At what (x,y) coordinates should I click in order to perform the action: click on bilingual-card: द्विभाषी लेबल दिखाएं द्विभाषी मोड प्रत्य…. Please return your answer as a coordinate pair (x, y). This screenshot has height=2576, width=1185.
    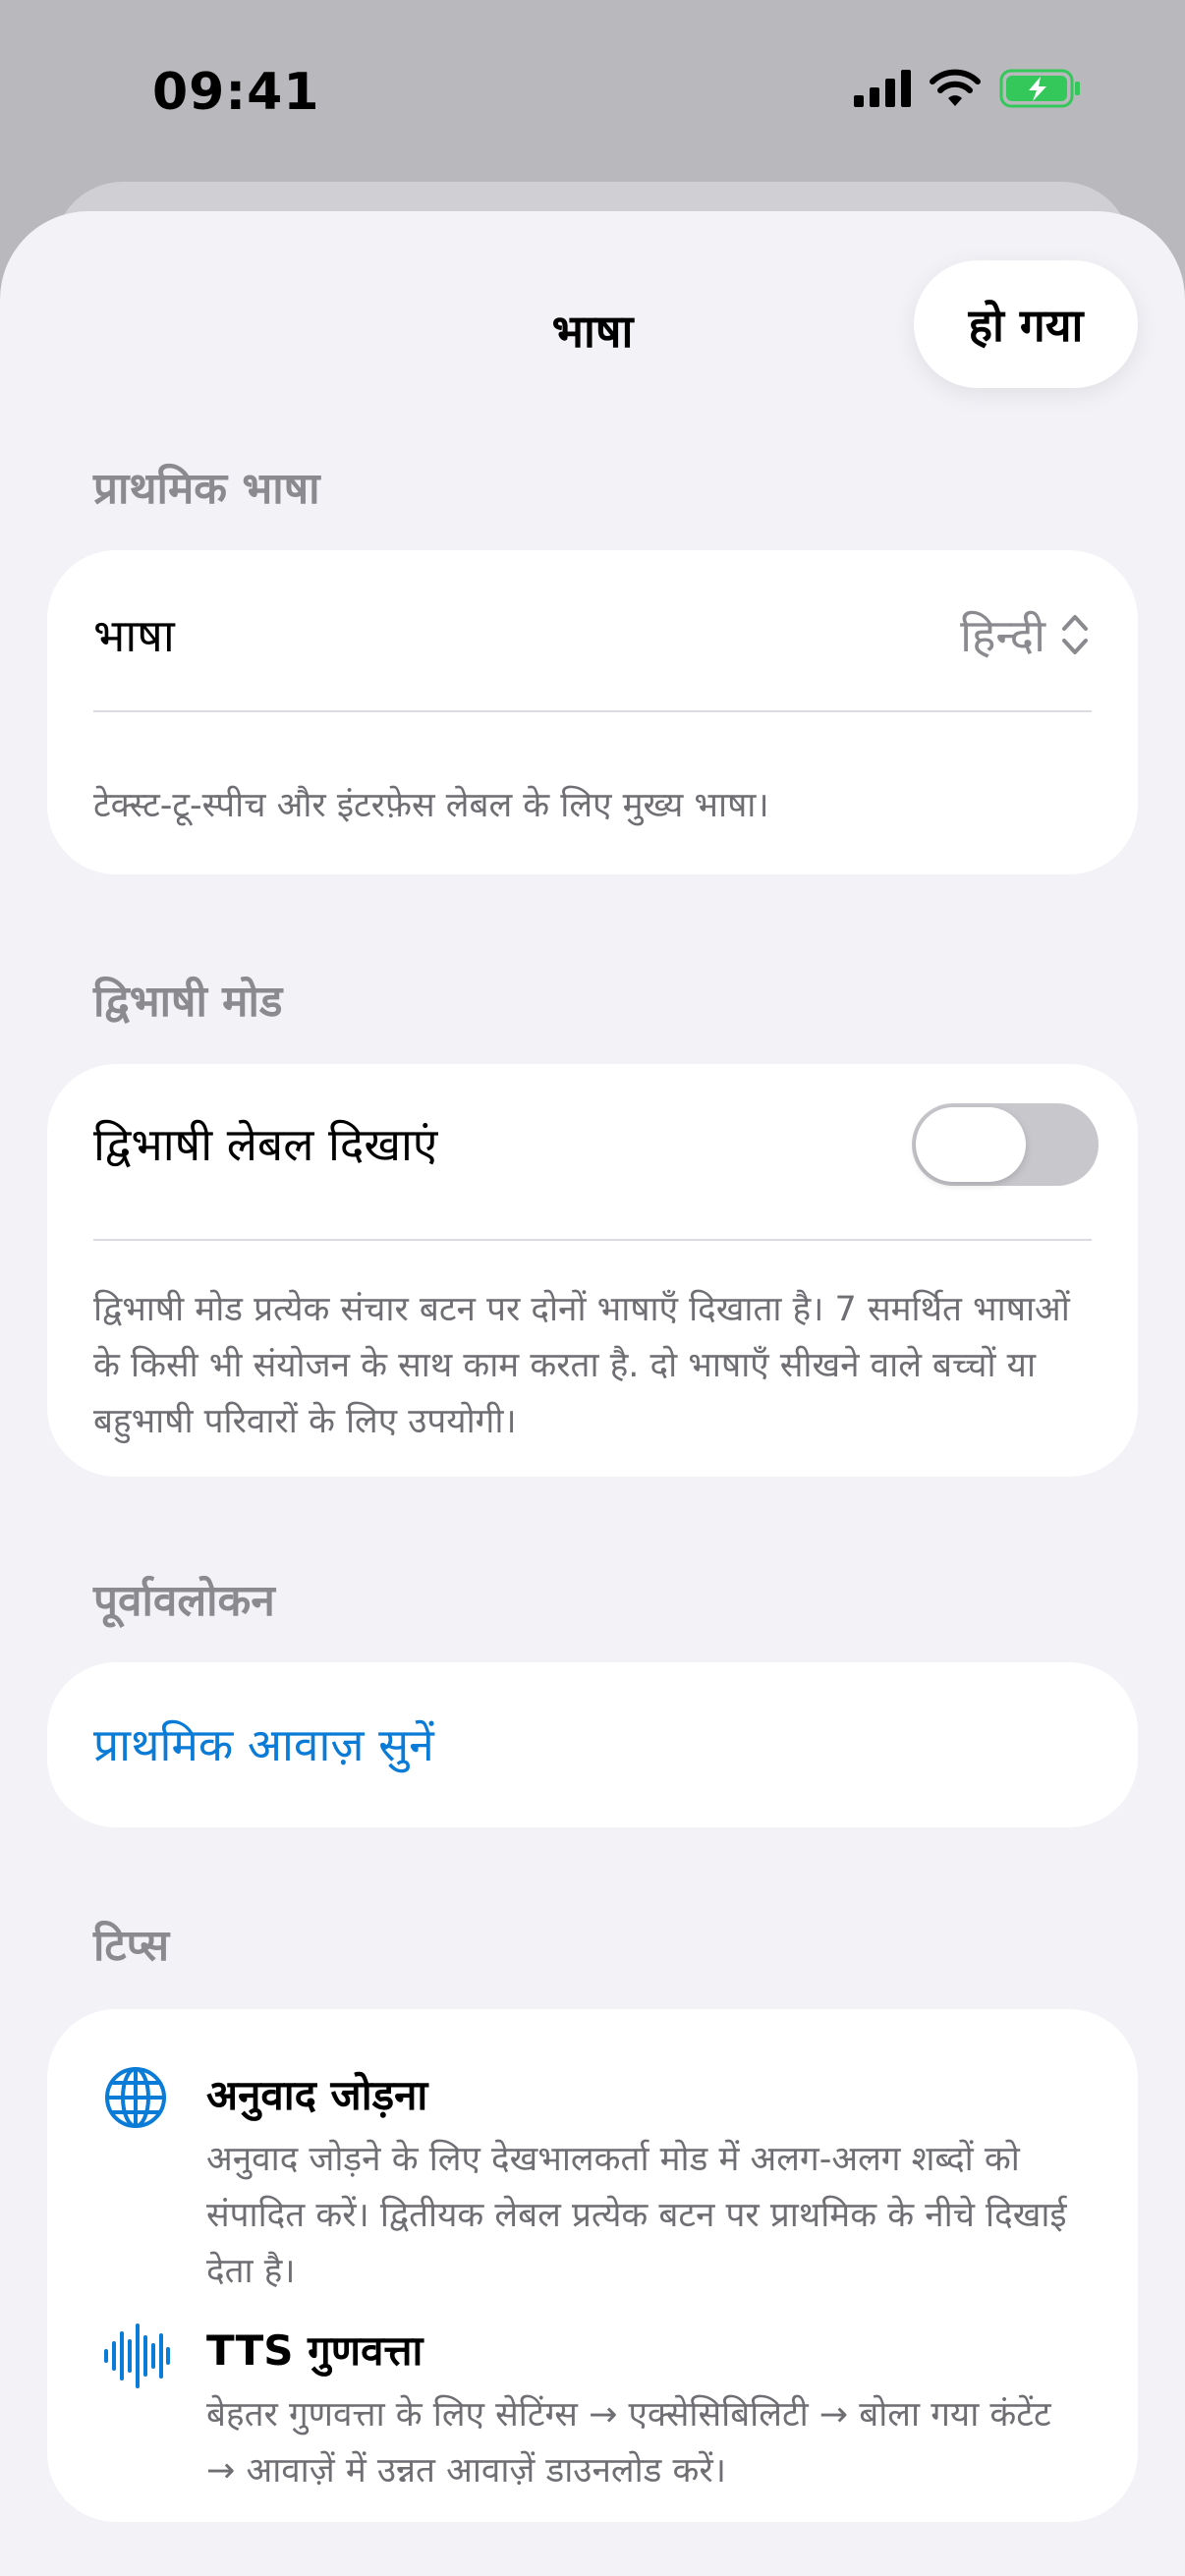
    Looking at the image, I should click on (592, 1270).